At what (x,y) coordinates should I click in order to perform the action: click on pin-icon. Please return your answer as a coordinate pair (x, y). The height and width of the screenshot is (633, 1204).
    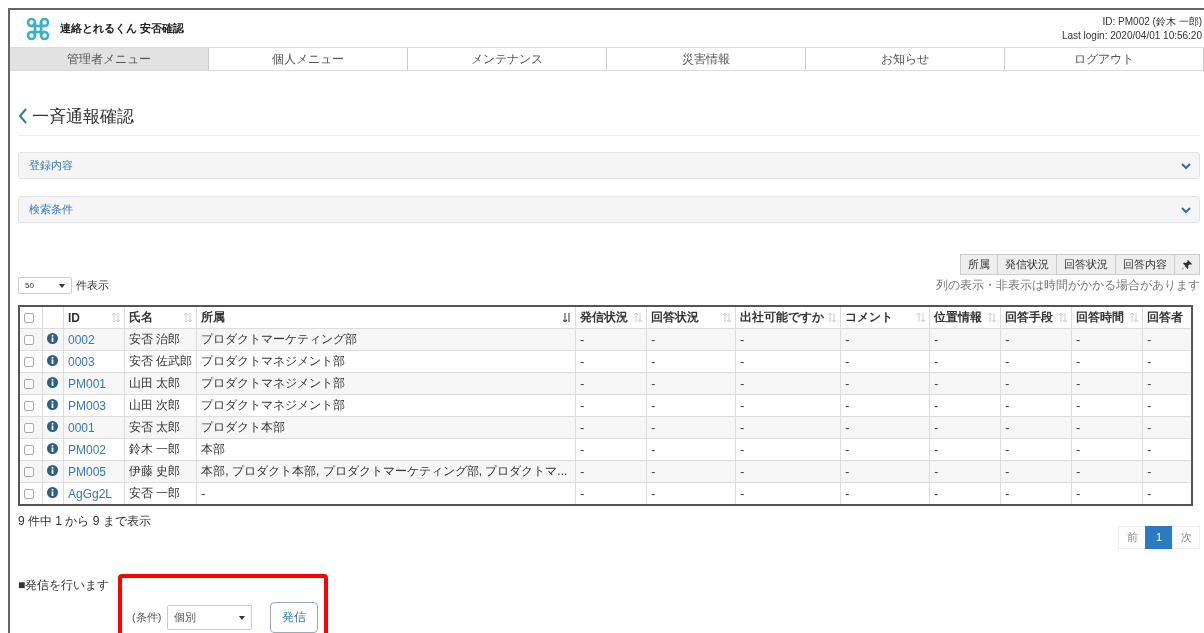
    Looking at the image, I should click on (1187, 264).